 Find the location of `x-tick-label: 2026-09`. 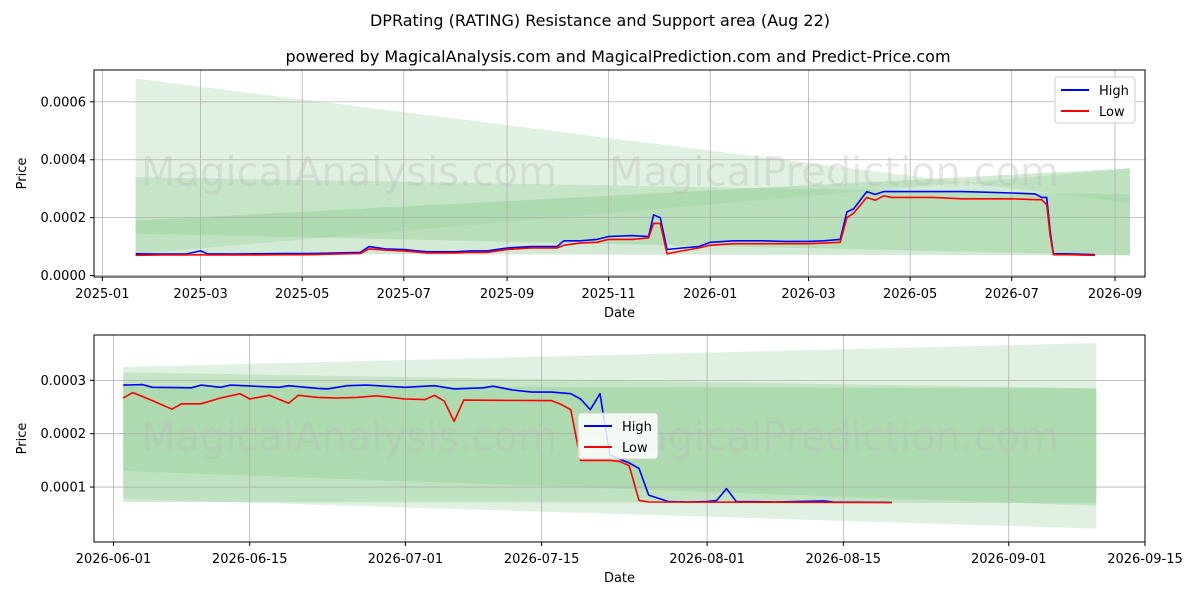

x-tick-label: 2026-09 is located at coordinates (1115, 294).